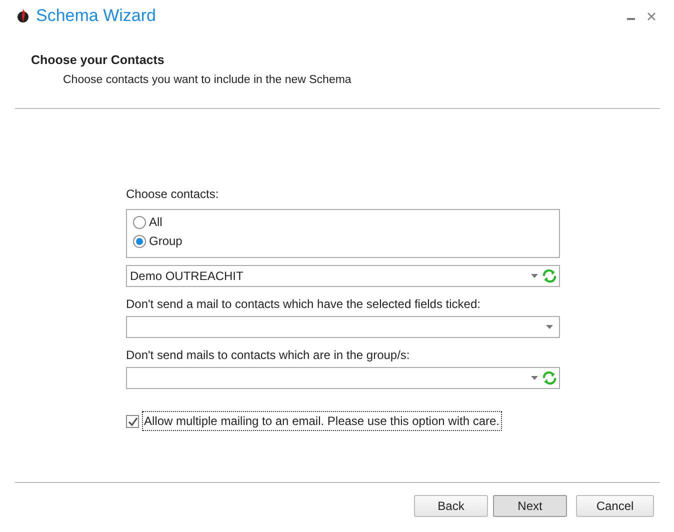 The width and height of the screenshot is (674, 532). I want to click on radio-label: All, so click(155, 222).